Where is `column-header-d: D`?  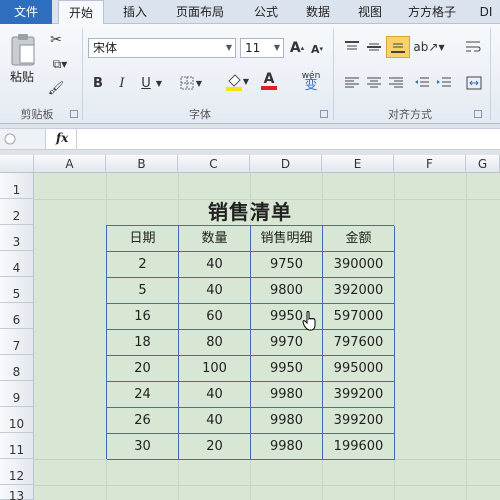 column-header-d: D is located at coordinates (286, 164).